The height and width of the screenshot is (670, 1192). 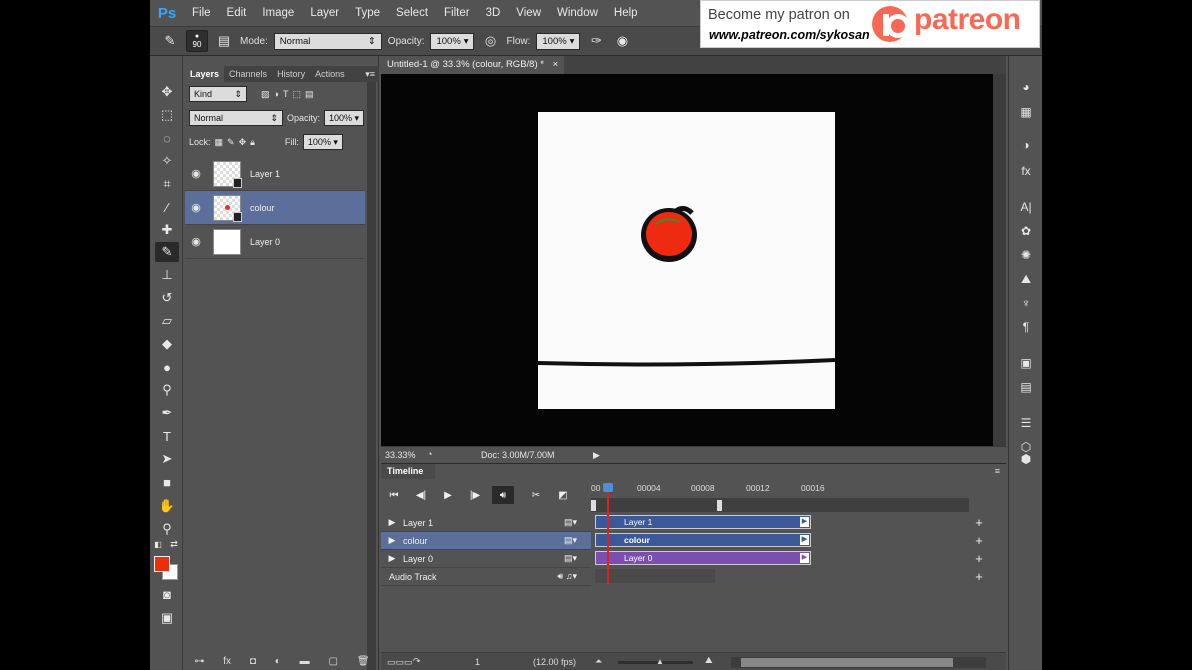 What do you see at coordinates (286, 94) in the screenshot?
I see `filter-type-icon: T` at bounding box center [286, 94].